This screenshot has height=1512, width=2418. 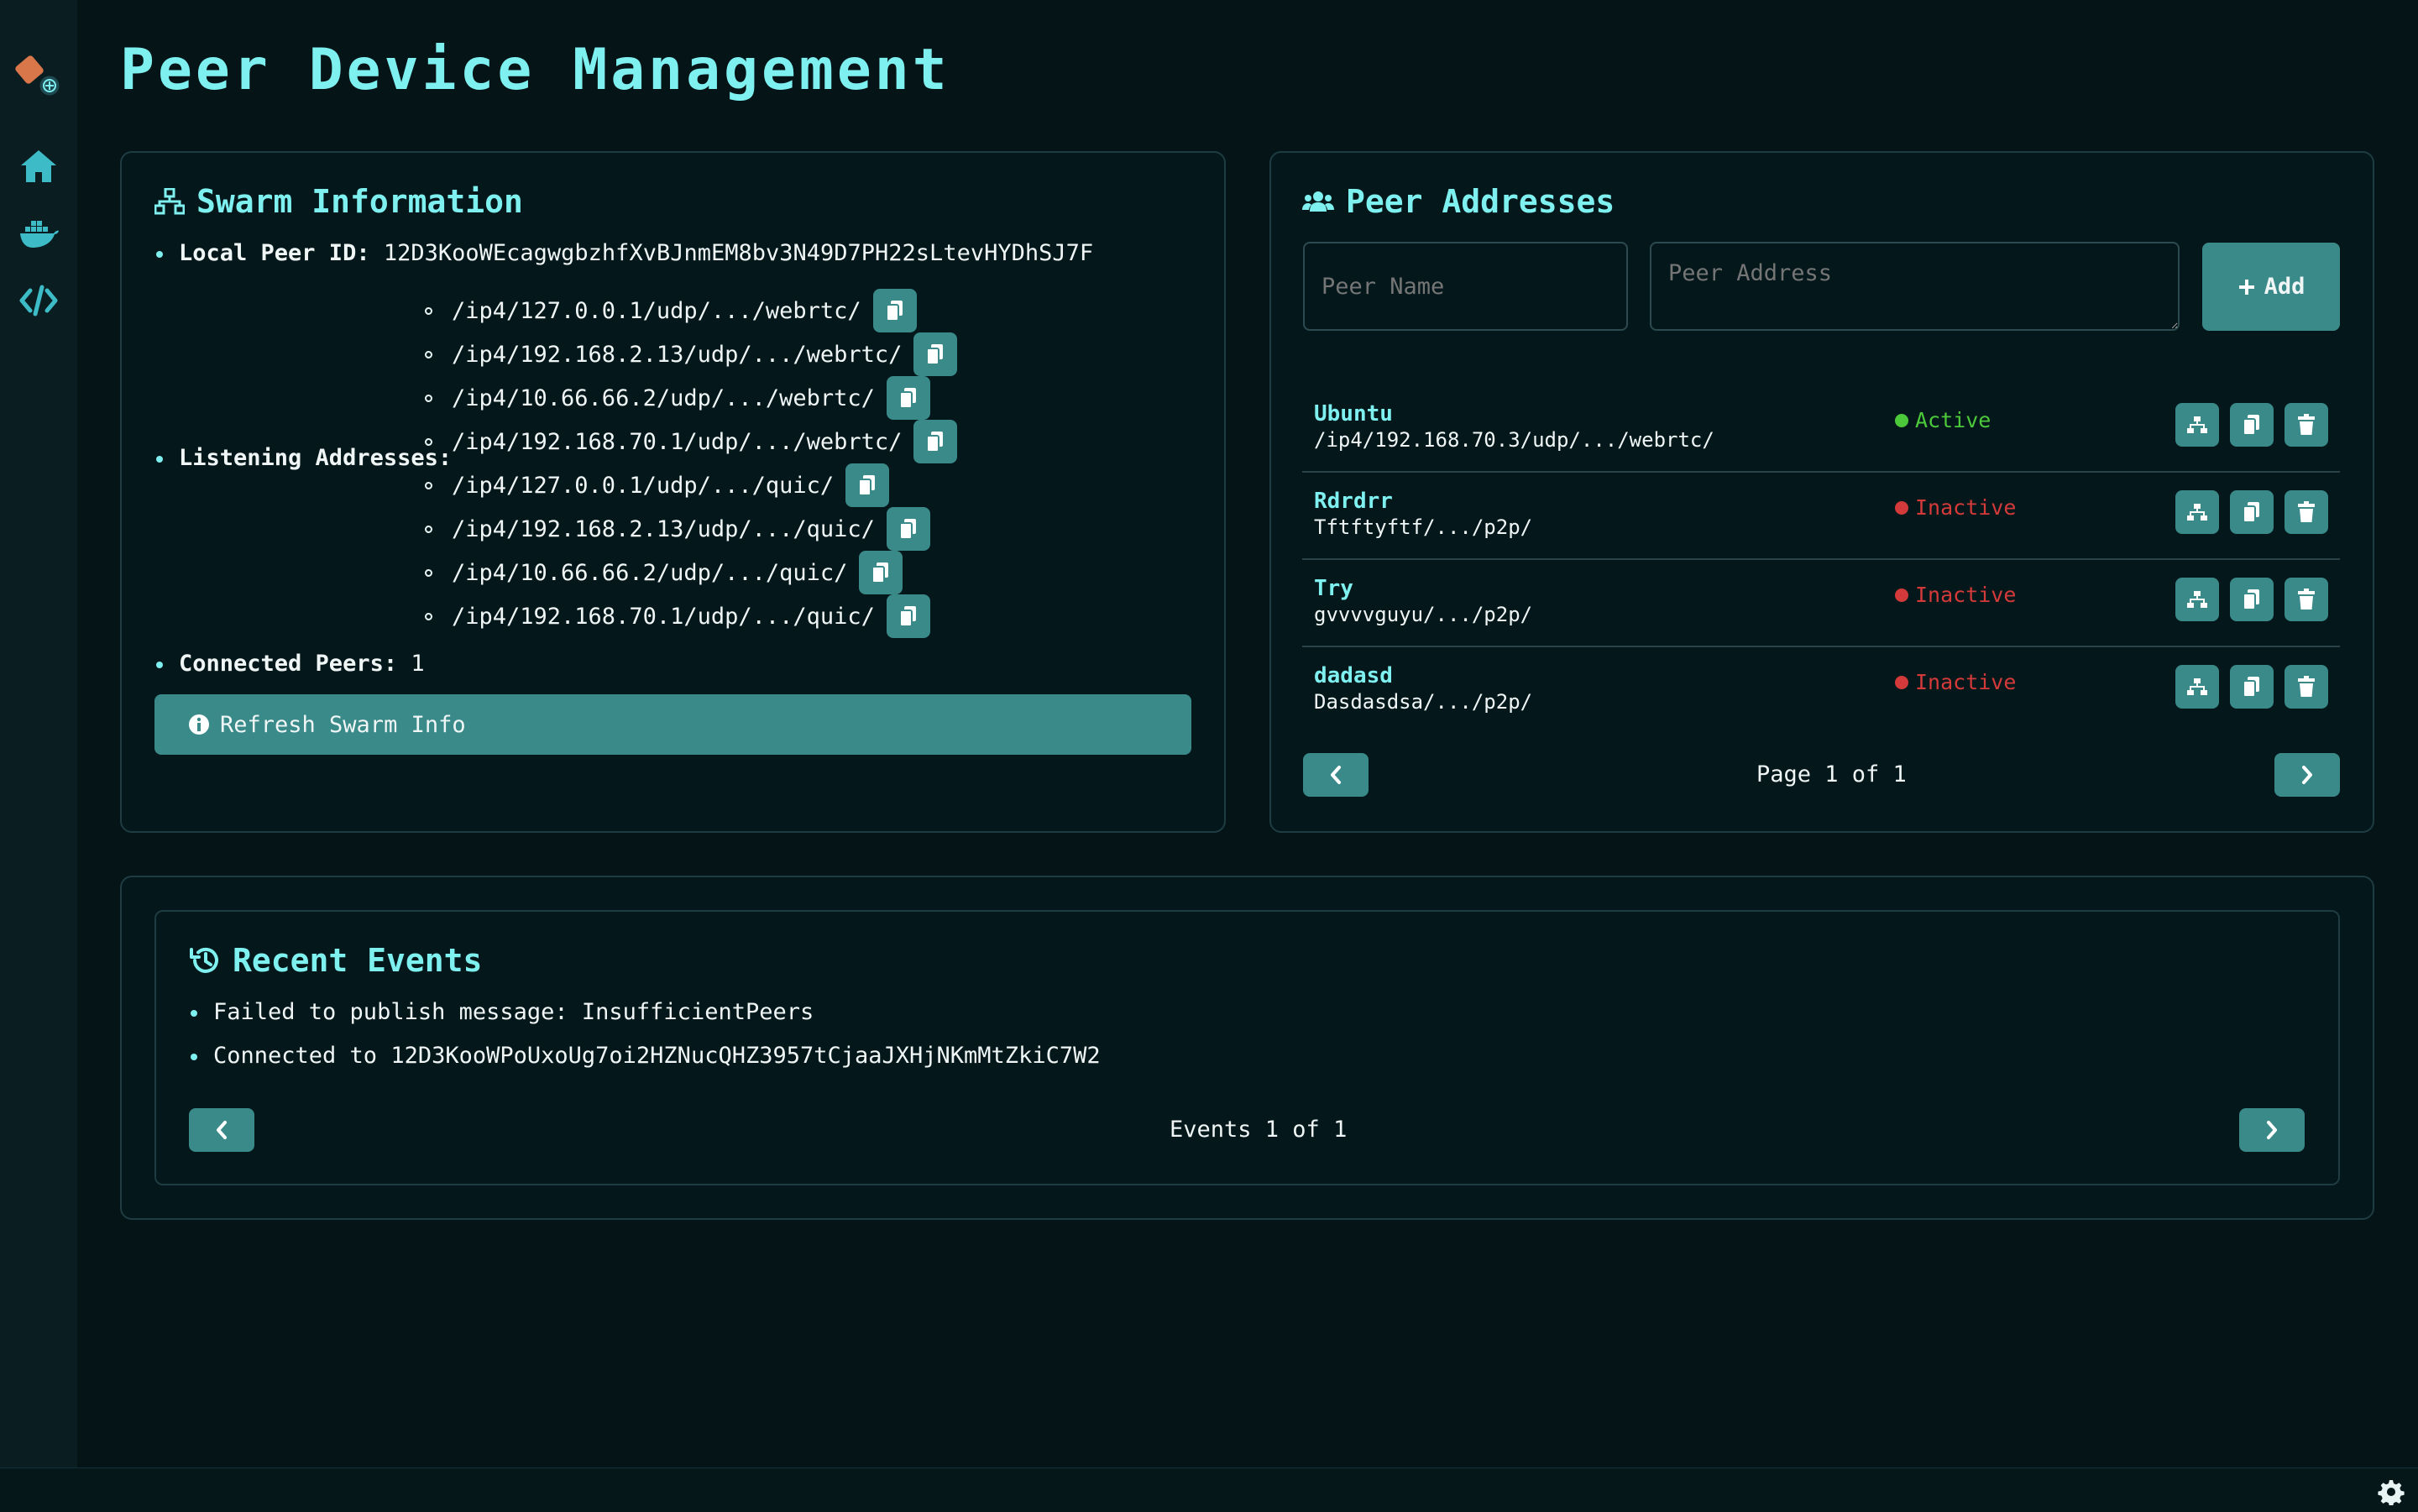 I want to click on page-title: Peer Device Management, so click(x=535, y=70).